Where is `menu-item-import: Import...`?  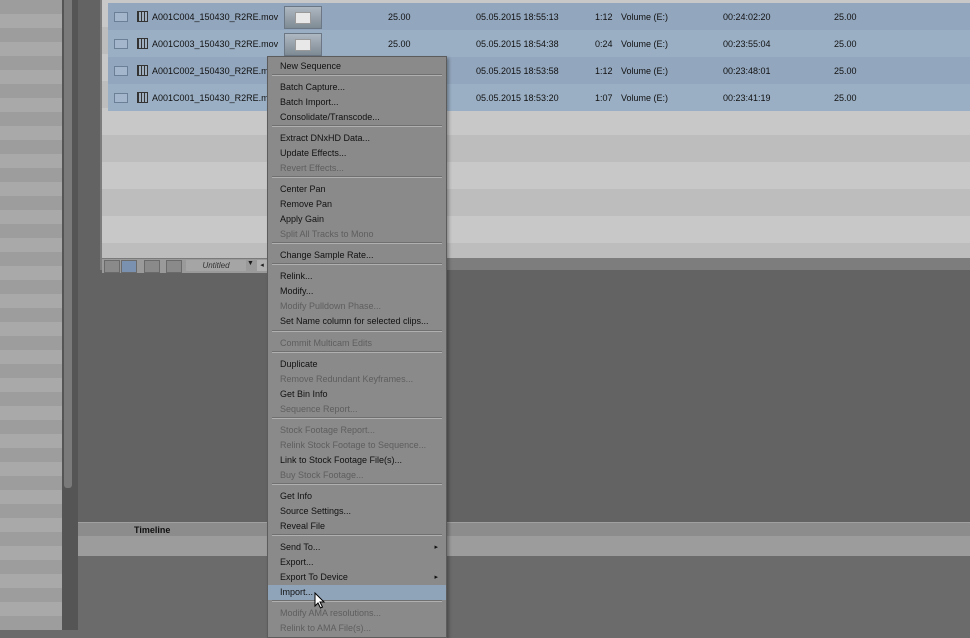
menu-item-import: Import... is located at coordinates (357, 592).